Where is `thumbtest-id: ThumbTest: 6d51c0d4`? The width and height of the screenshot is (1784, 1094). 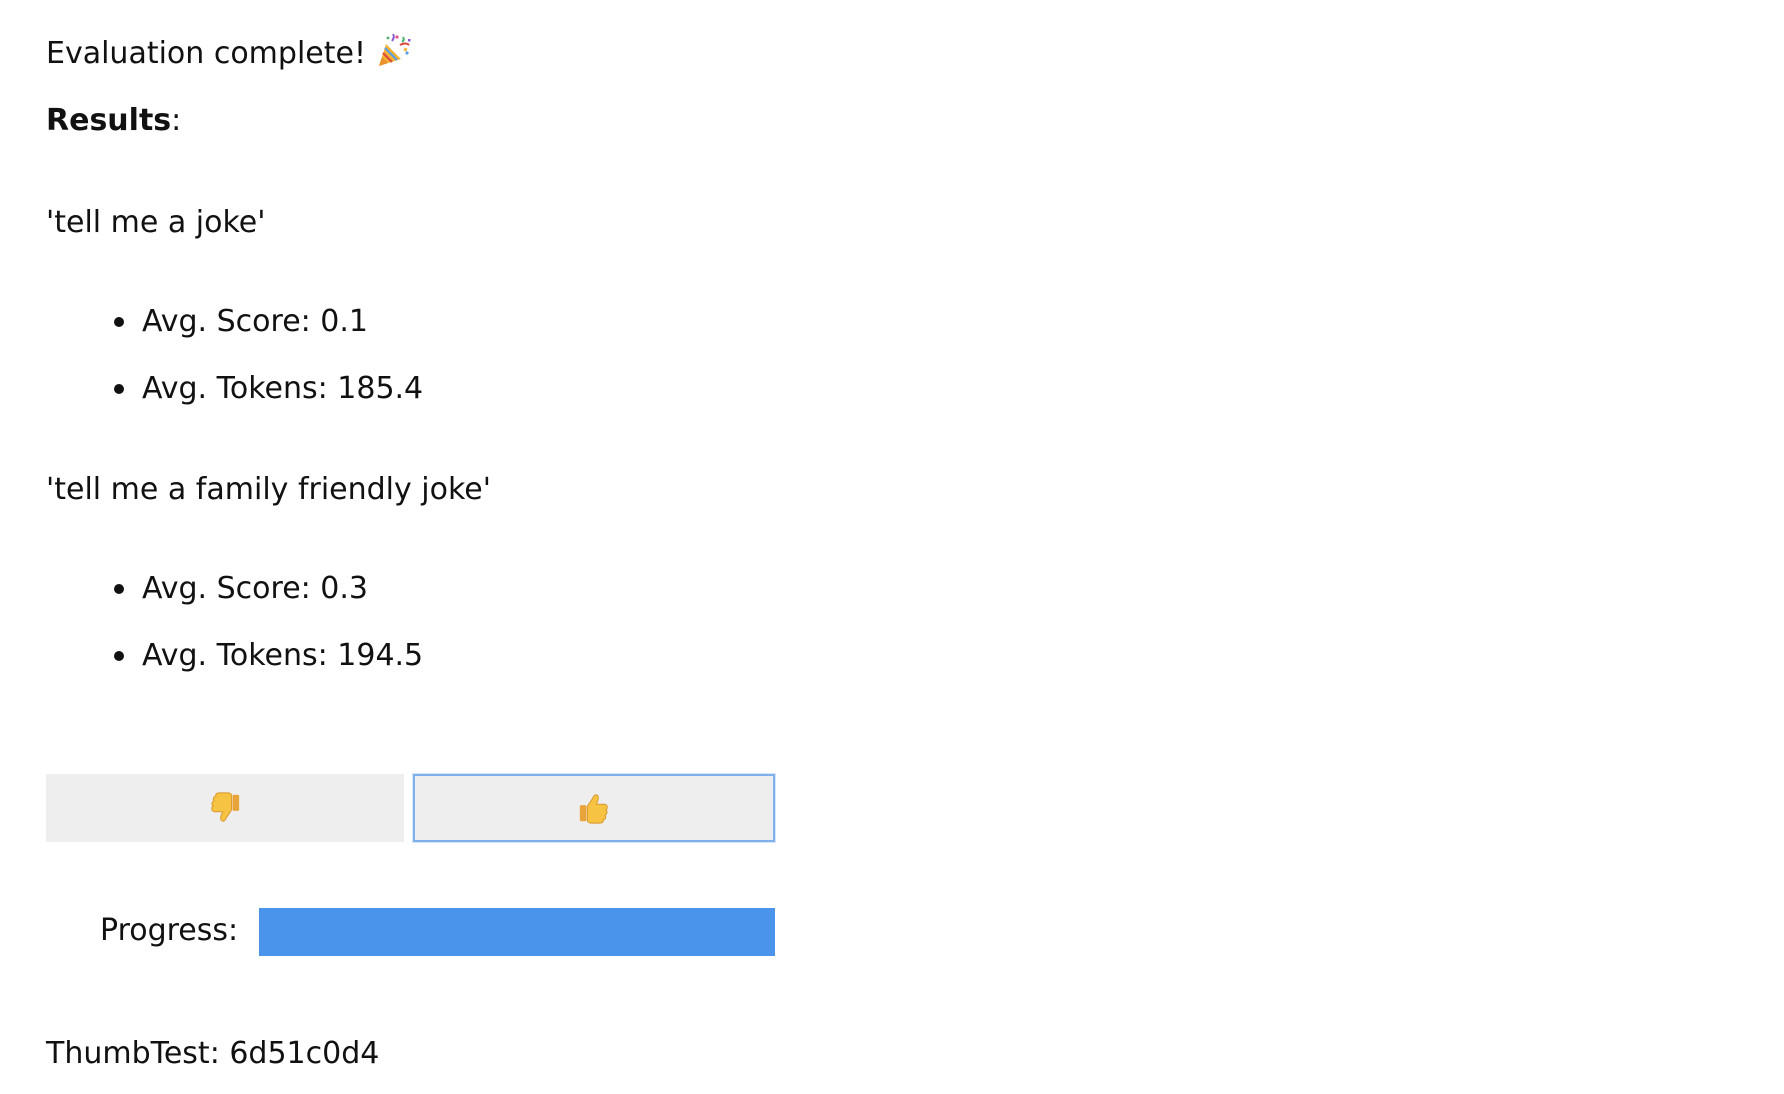 thumbtest-id: ThumbTest: 6d51c0d4 is located at coordinates (213, 1053).